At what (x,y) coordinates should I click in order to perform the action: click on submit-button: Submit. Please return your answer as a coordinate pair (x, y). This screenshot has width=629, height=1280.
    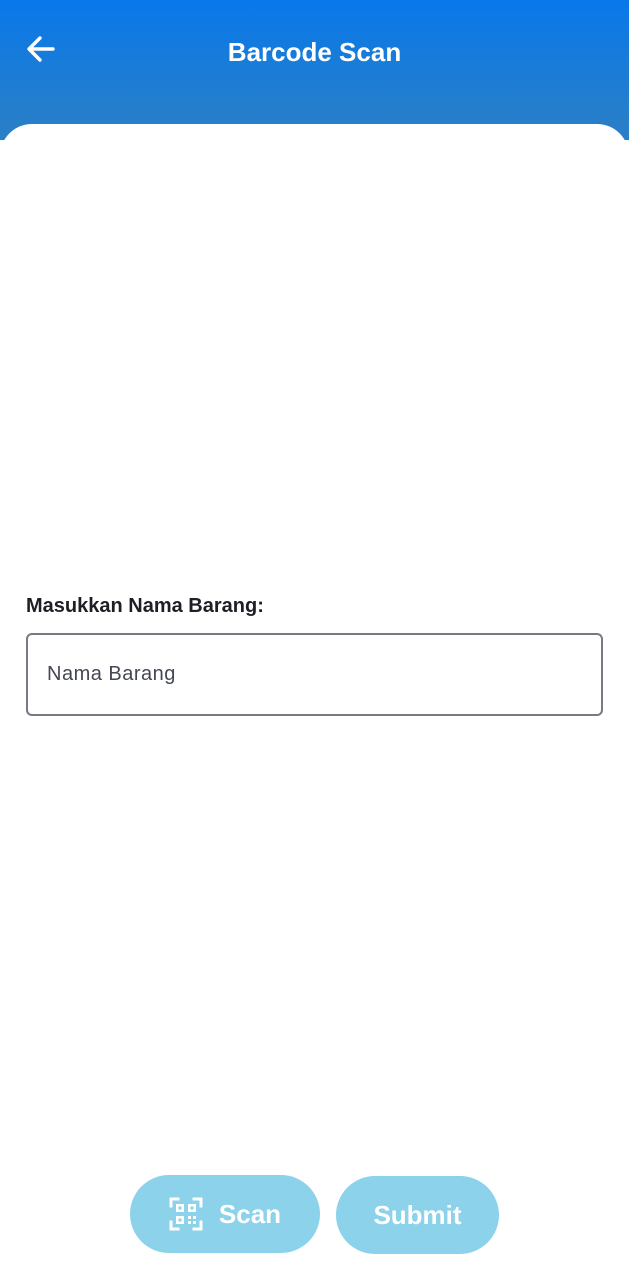
    Looking at the image, I should click on (417, 1215).